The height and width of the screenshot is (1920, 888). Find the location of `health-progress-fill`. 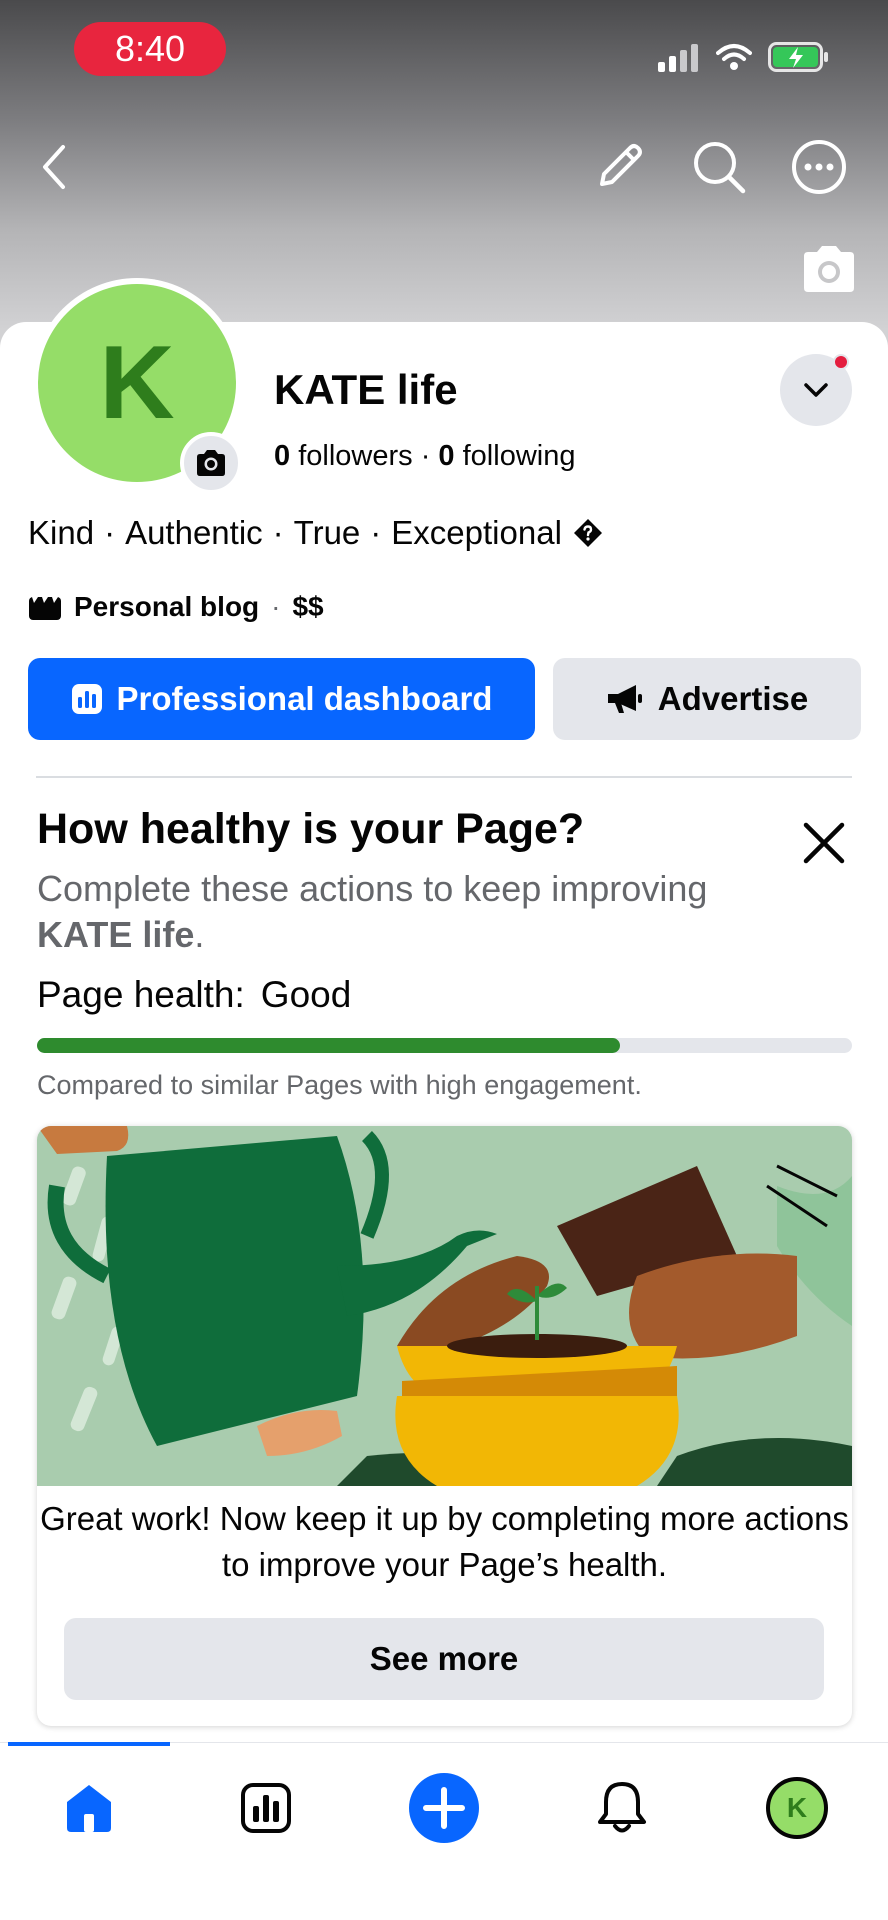

health-progress-fill is located at coordinates (328, 1045).